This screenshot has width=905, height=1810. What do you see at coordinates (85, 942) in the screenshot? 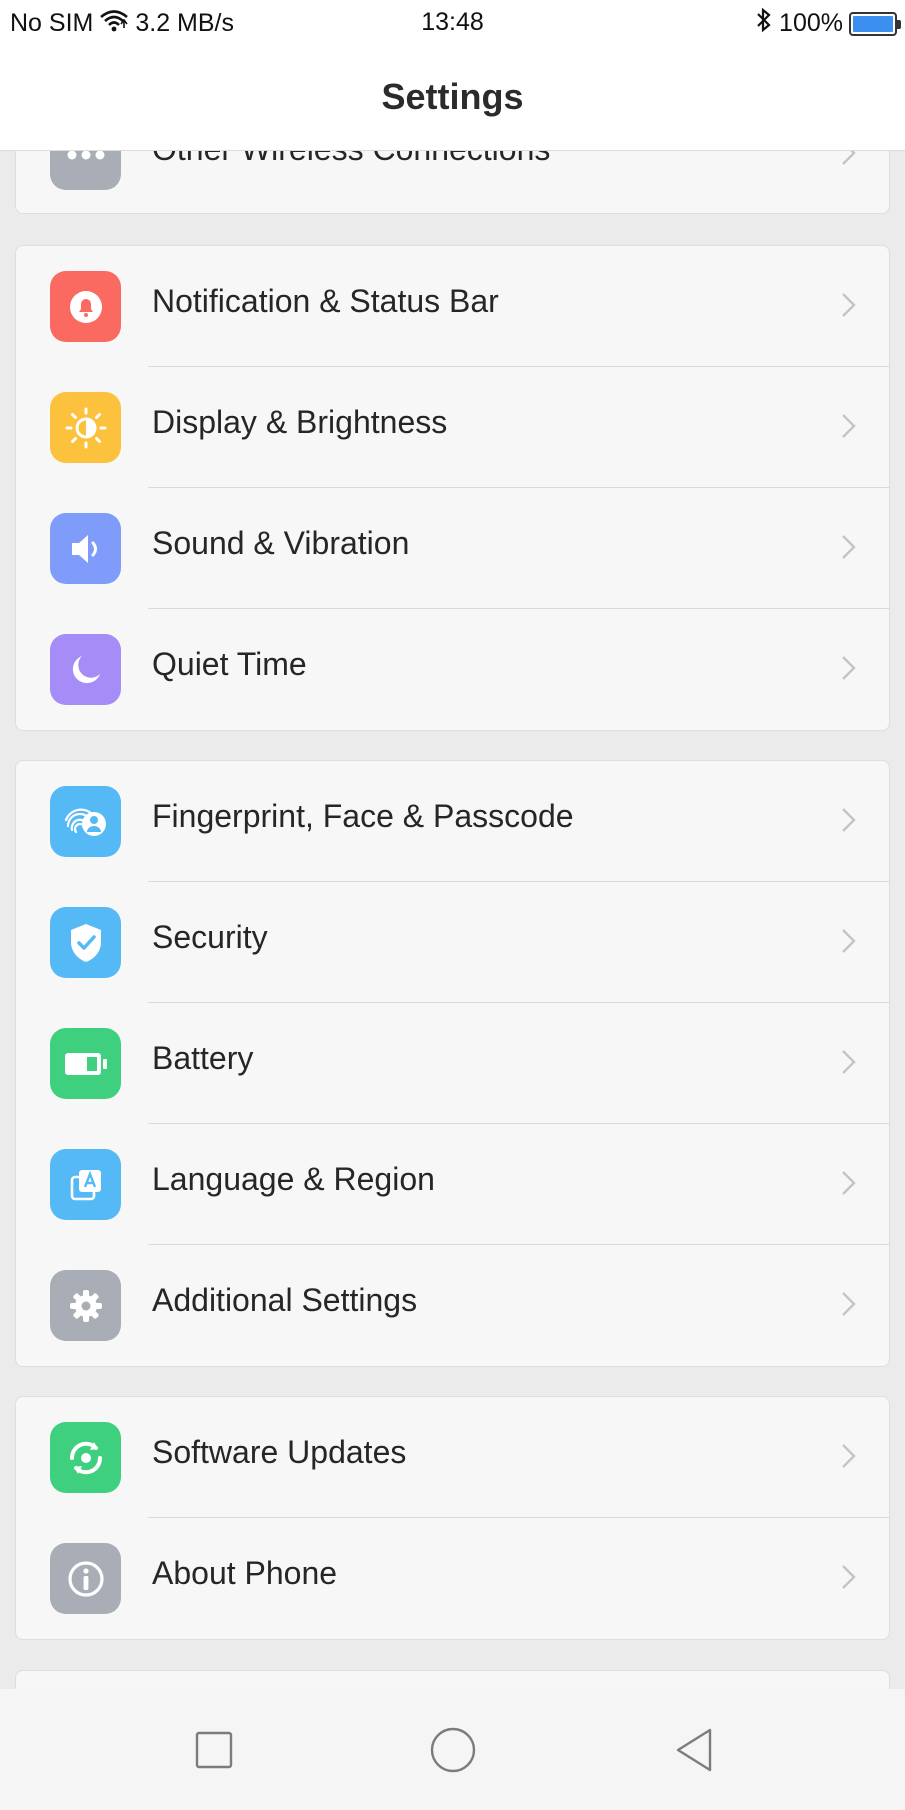
I see `shield-icon` at bounding box center [85, 942].